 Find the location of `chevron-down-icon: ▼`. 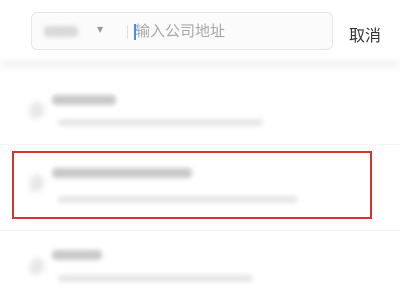

chevron-down-icon: ▼ is located at coordinates (100, 29).